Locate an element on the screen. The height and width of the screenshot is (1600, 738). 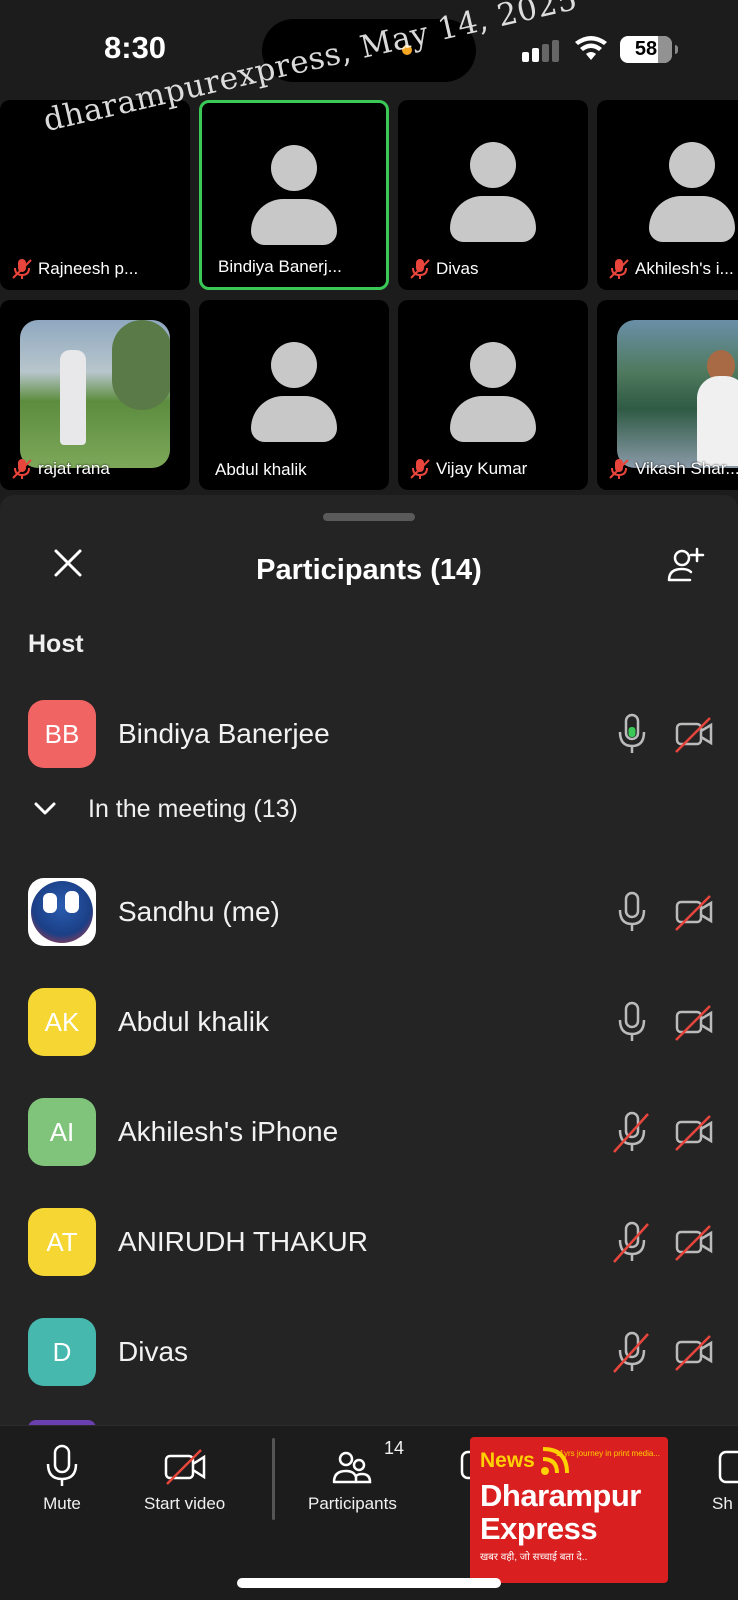
battery-level: 58 is located at coordinates (646, 49).